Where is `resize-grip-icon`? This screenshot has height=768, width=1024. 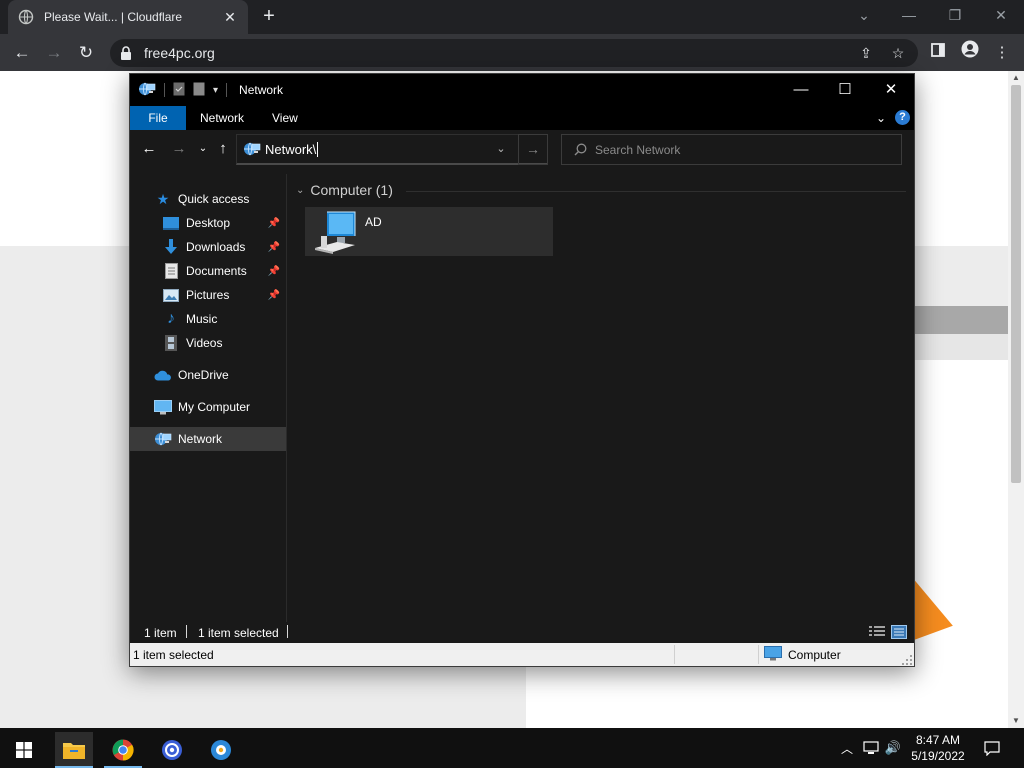
resize-grip-icon is located at coordinates (907, 659).